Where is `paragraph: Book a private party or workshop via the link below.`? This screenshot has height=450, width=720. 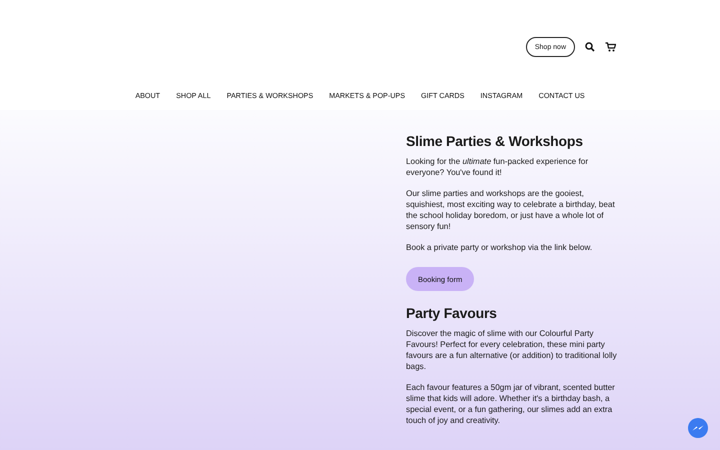
paragraph: Book a private party or workshop via the link below. is located at coordinates (500, 247).